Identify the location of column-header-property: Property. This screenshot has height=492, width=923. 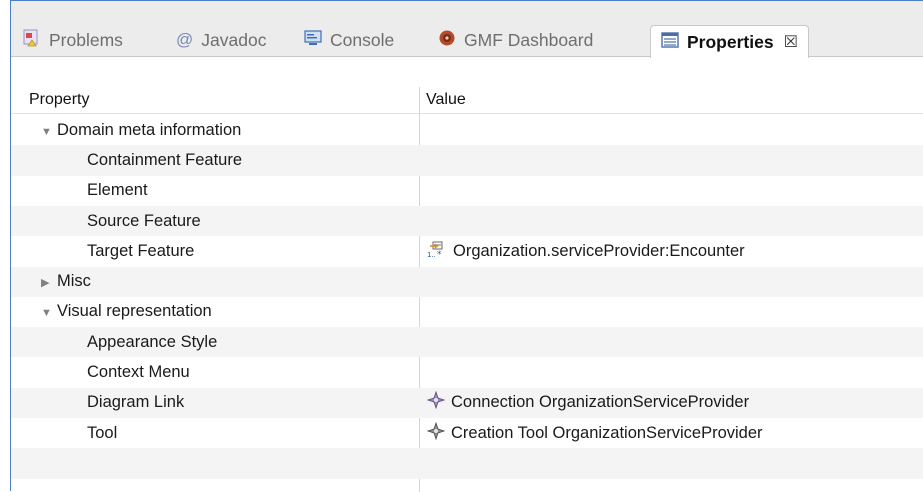
(59, 100).